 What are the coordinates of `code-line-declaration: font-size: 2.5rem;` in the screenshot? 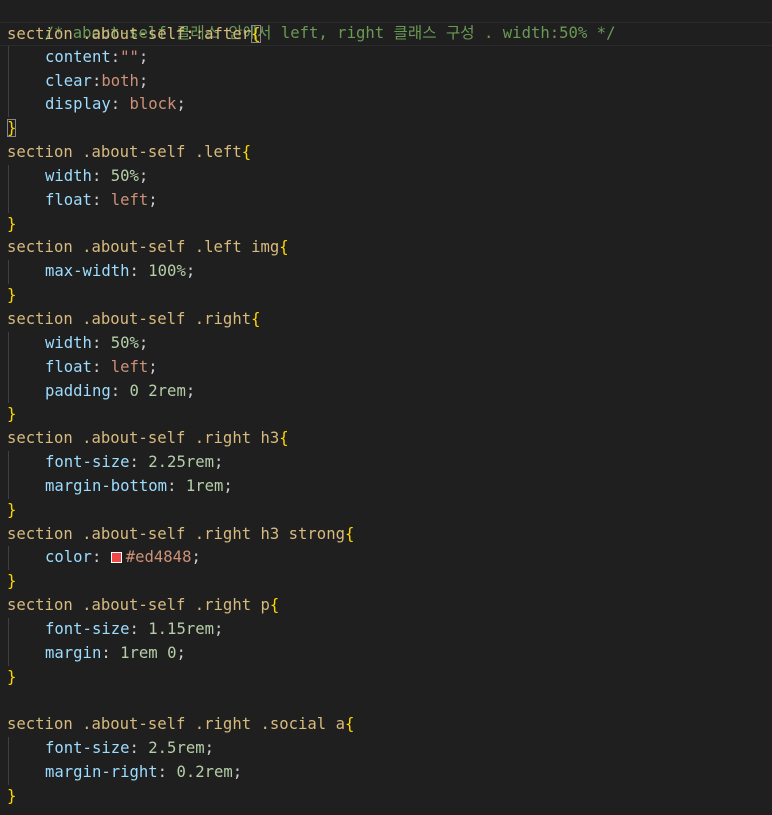 It's located at (386, 749).